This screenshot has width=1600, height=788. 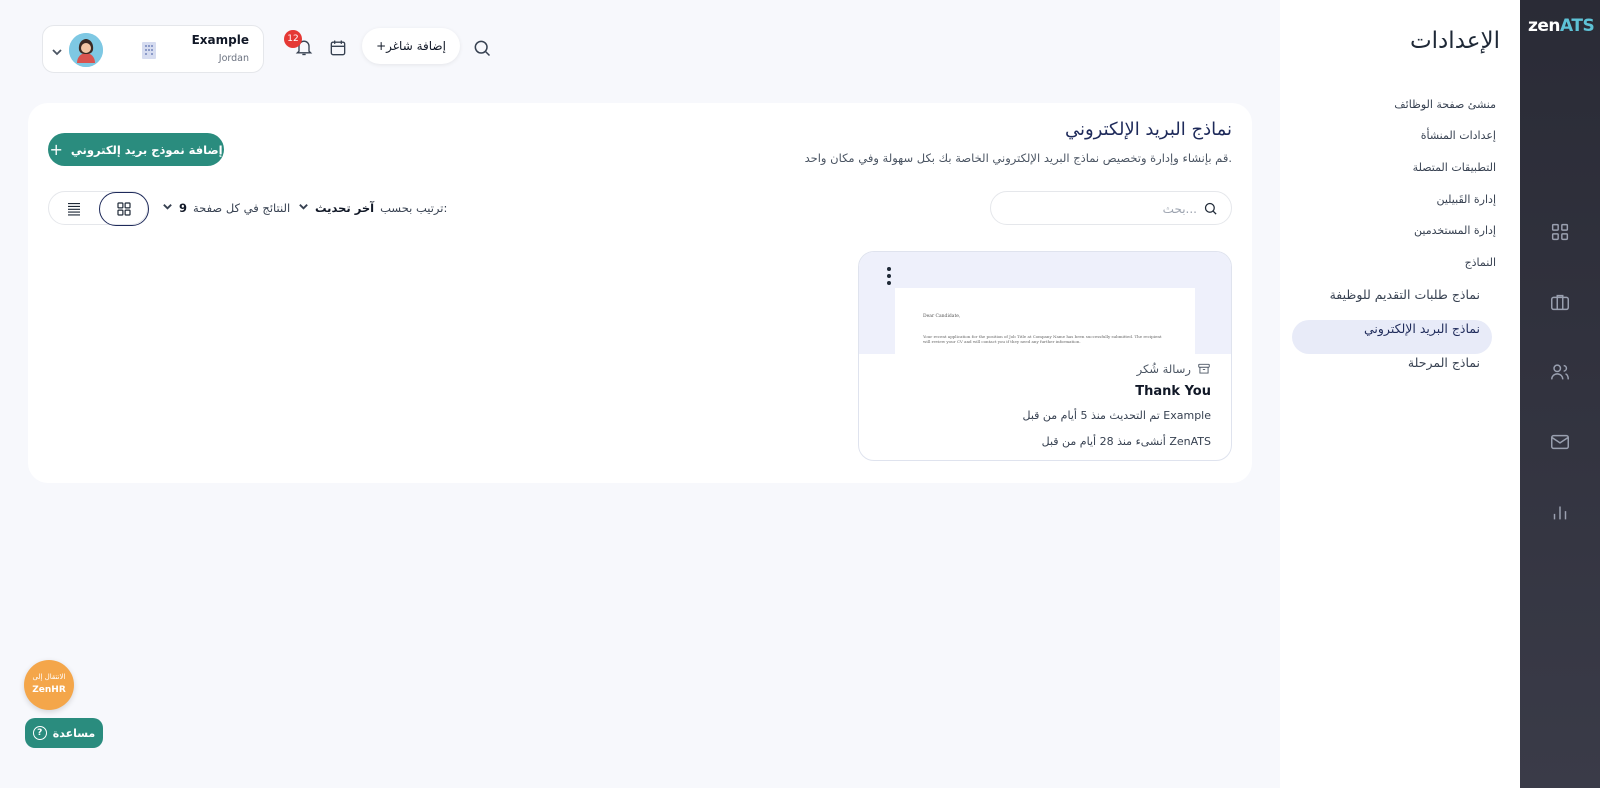 I want to click on sub-stage-templates: نماذج المرحلة, so click(x=1444, y=362).